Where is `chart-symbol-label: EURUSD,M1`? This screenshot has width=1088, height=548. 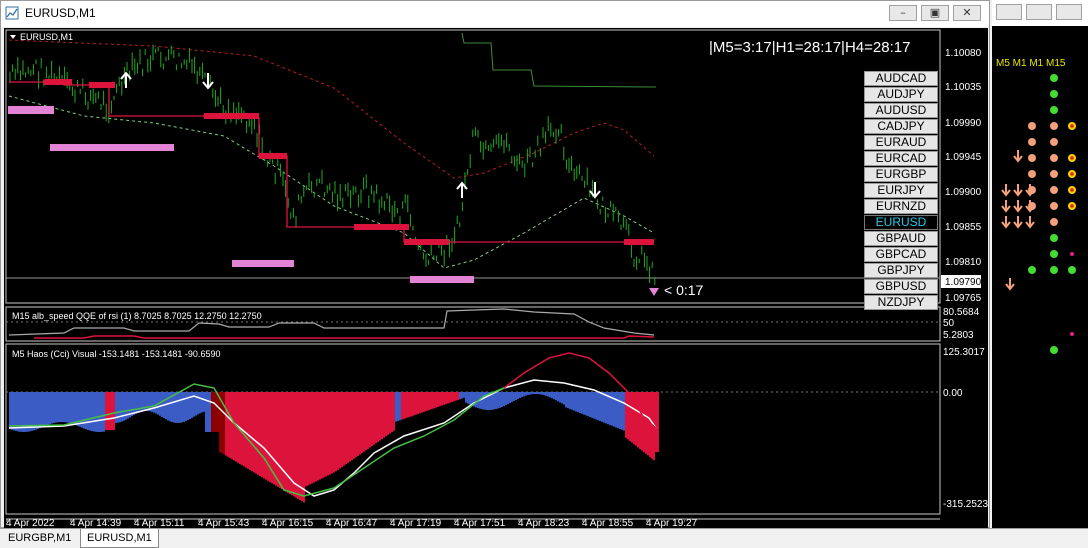
chart-symbol-label: EURUSD,M1 is located at coordinates (46, 37).